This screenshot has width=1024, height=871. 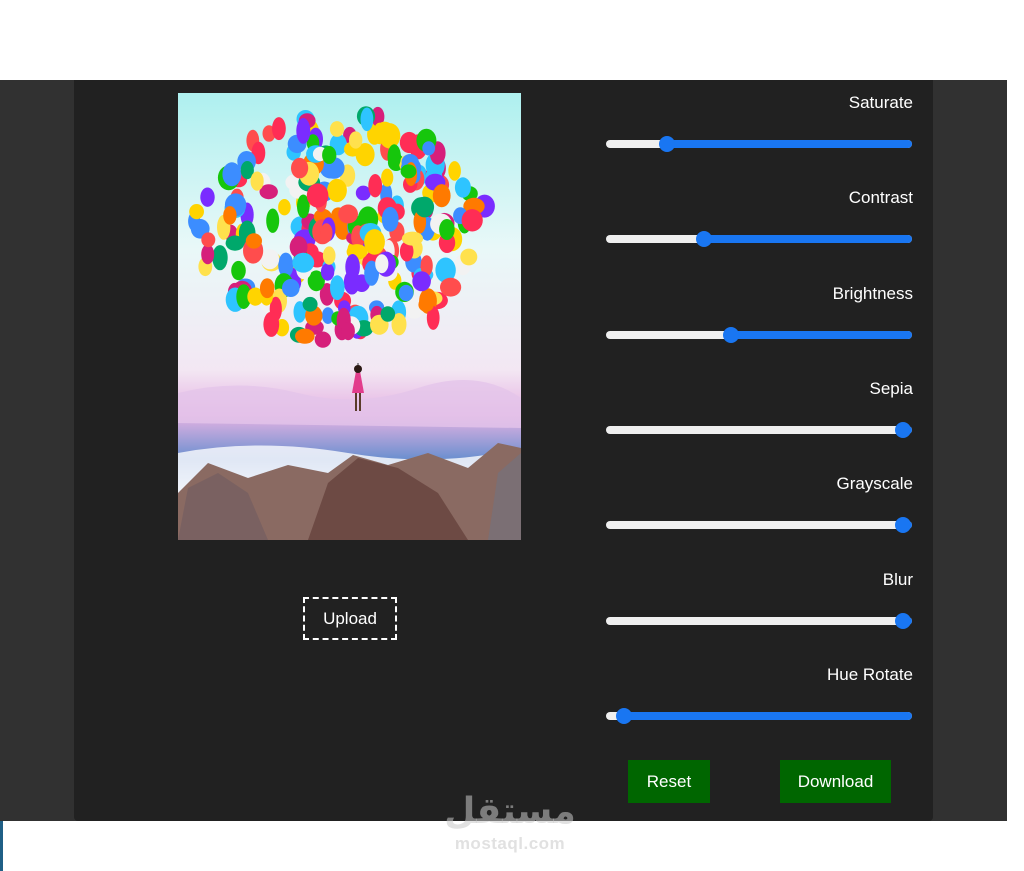 I want to click on watermark: مستقل mostaql.com, so click(x=510, y=822).